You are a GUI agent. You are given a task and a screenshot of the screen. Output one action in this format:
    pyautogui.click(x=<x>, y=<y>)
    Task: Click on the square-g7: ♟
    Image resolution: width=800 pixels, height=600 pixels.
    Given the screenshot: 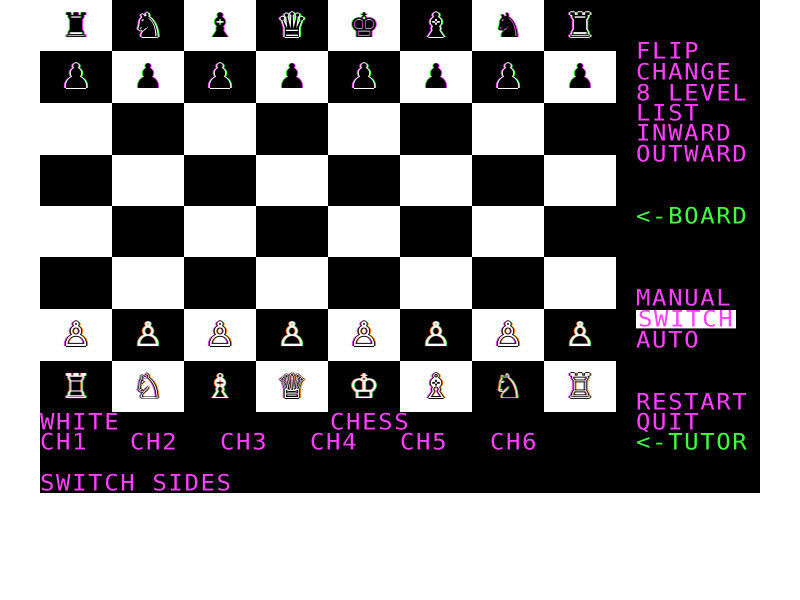 What is the action you would take?
    pyautogui.click(x=508, y=77)
    